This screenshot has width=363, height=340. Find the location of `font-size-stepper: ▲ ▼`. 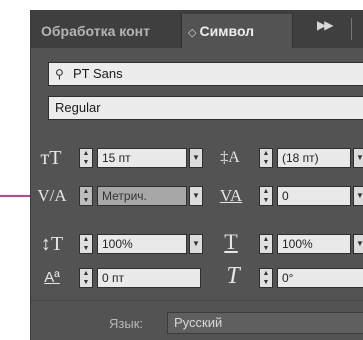

font-size-stepper: ▲ ▼ is located at coordinates (86, 158).